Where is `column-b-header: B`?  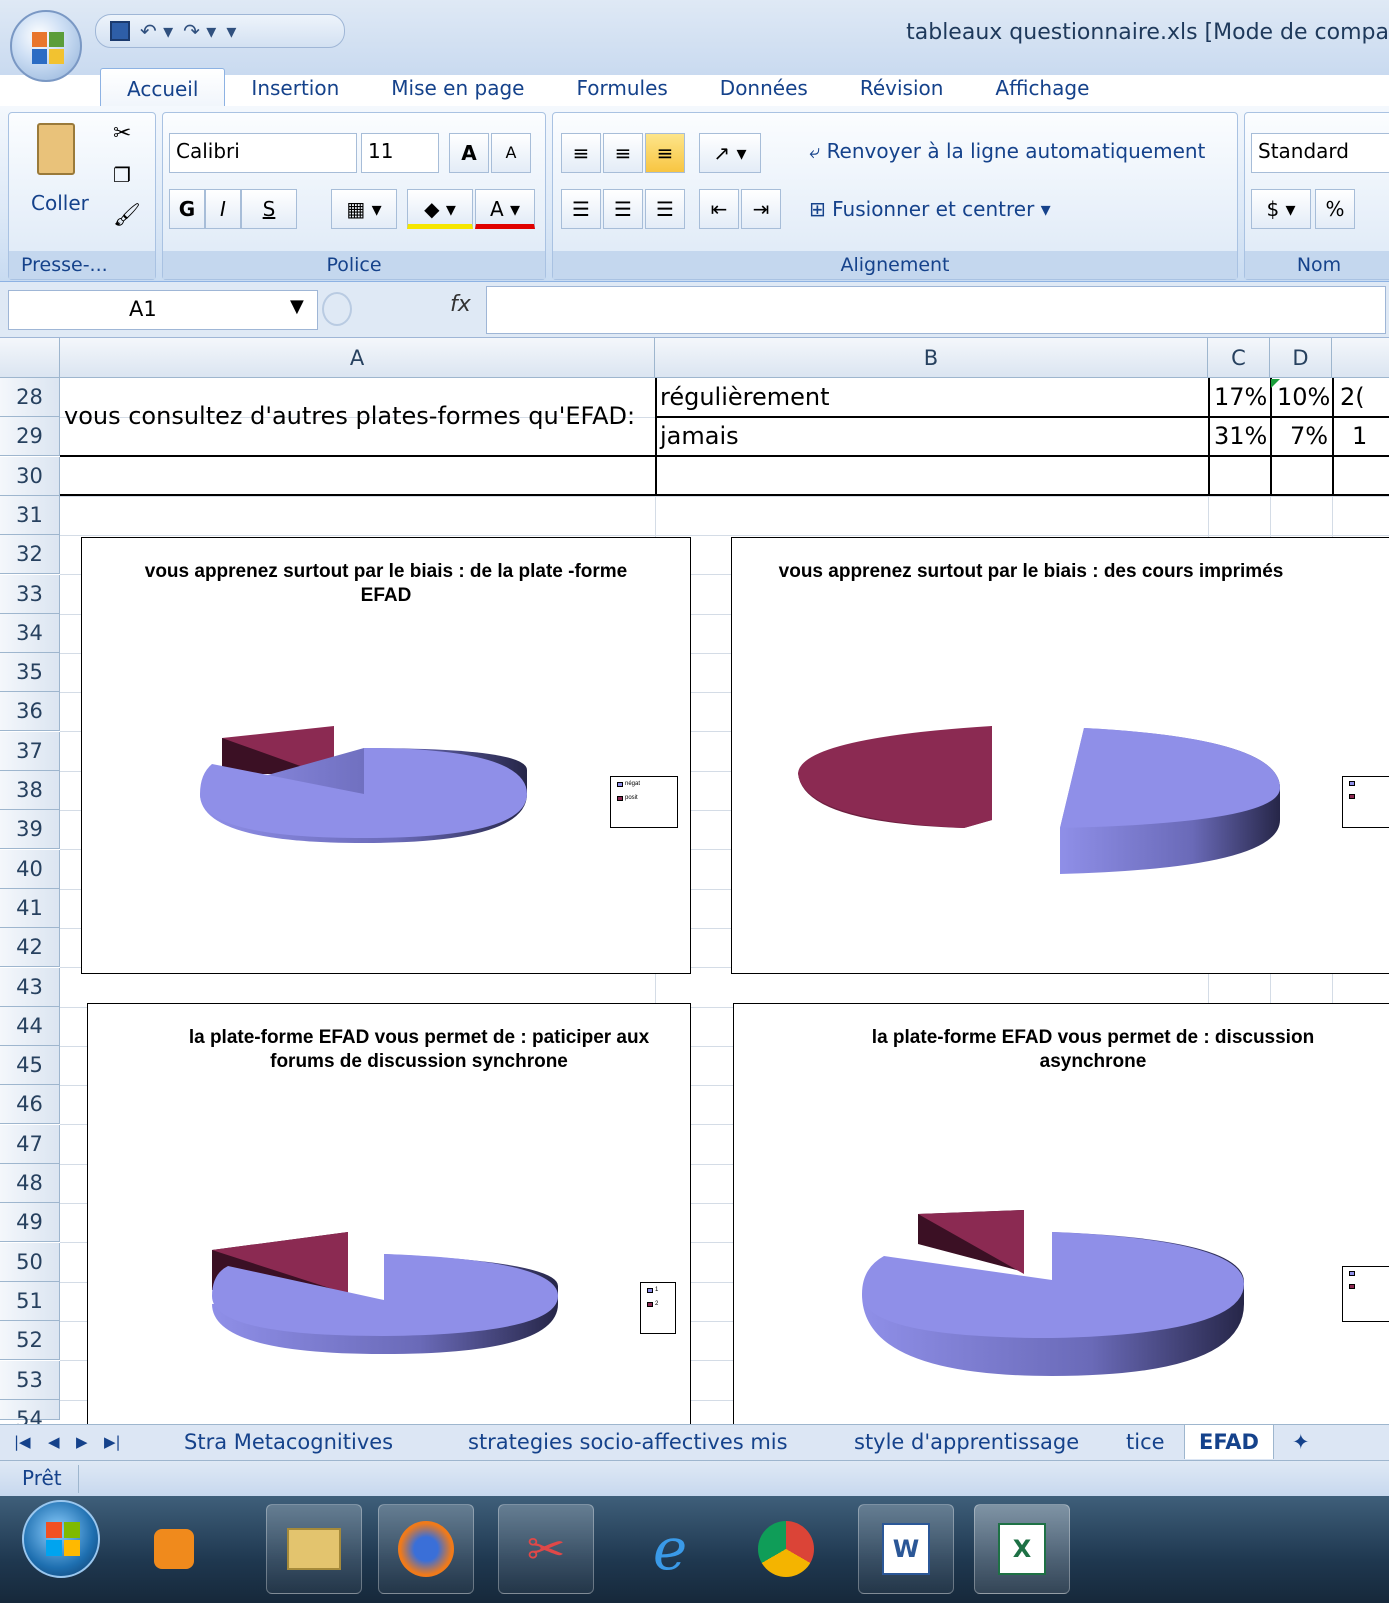
column-b-header: B is located at coordinates (931, 358).